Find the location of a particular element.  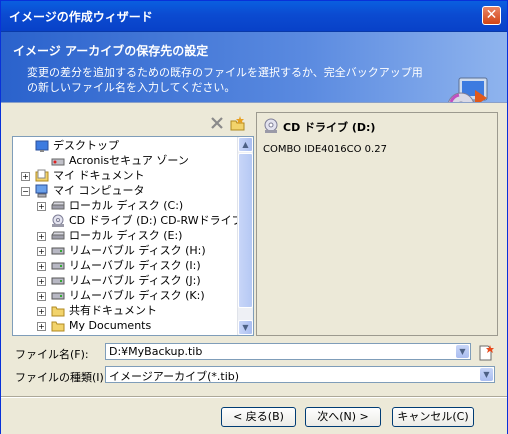

tree-item-label: デスクトップ is located at coordinates (86, 145).